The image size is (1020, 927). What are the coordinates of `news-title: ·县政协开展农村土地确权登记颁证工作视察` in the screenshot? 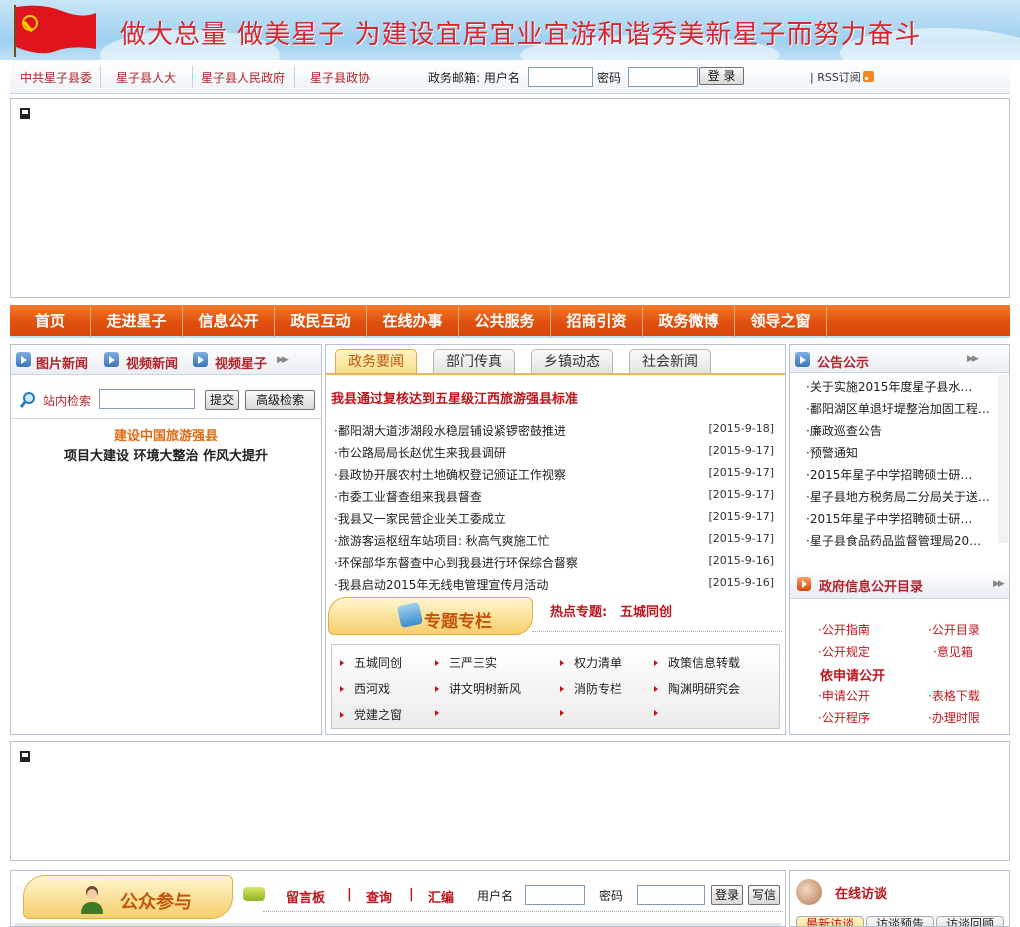 It's located at (450, 474).